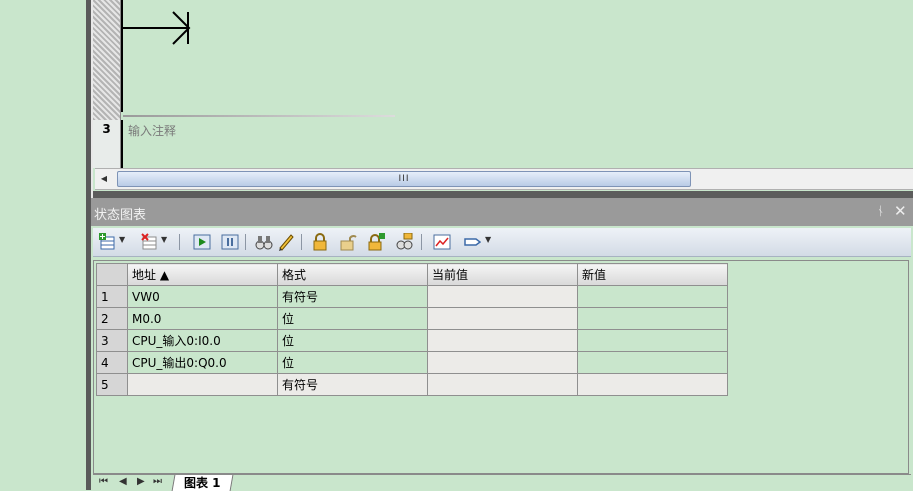  What do you see at coordinates (202, 296) in the screenshot?
I see `address-cell: VW0` at bounding box center [202, 296].